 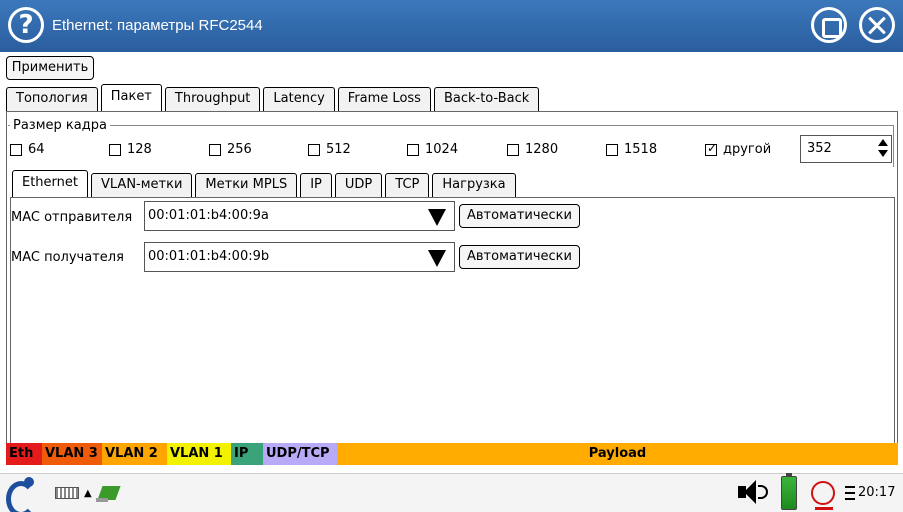 What do you see at coordinates (26, 25) in the screenshot?
I see `help-icon: ?` at bounding box center [26, 25].